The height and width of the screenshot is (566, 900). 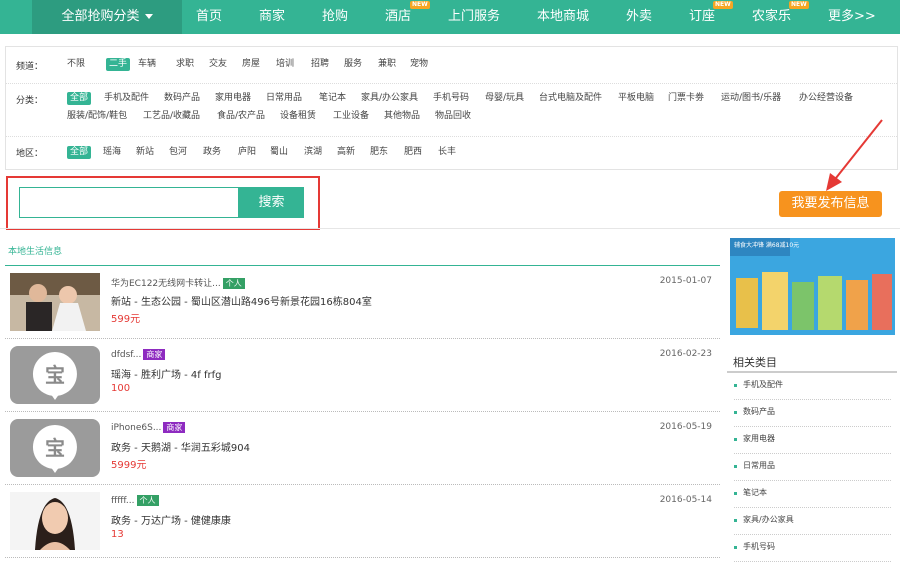 I want to click on channel-option: 二手, so click(x=118, y=64).